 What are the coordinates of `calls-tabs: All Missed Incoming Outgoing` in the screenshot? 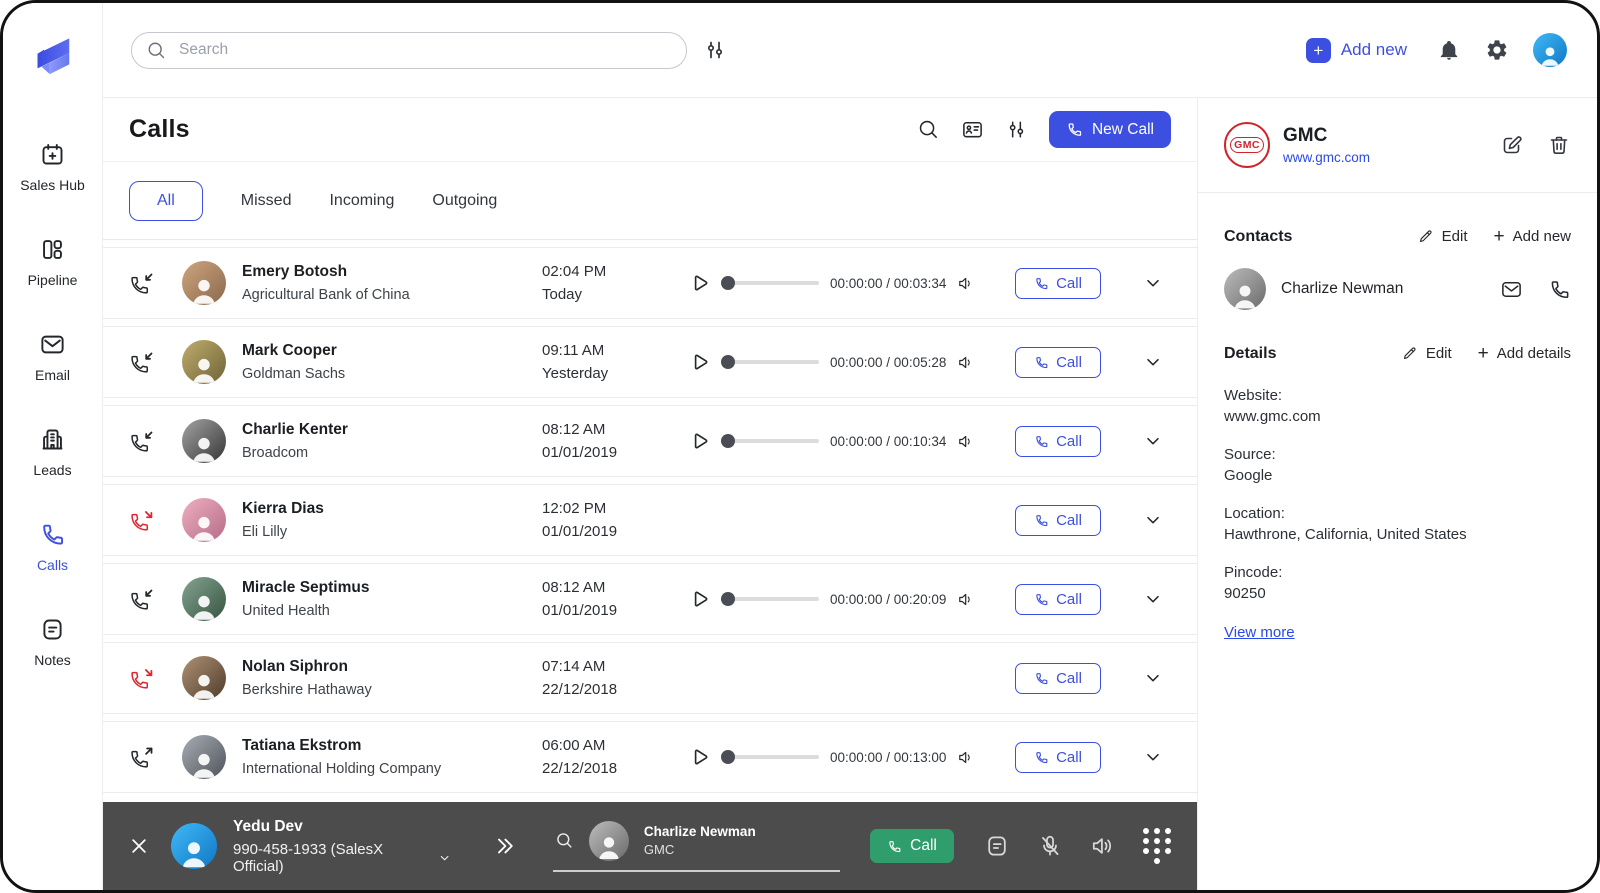 It's located at (650, 201).